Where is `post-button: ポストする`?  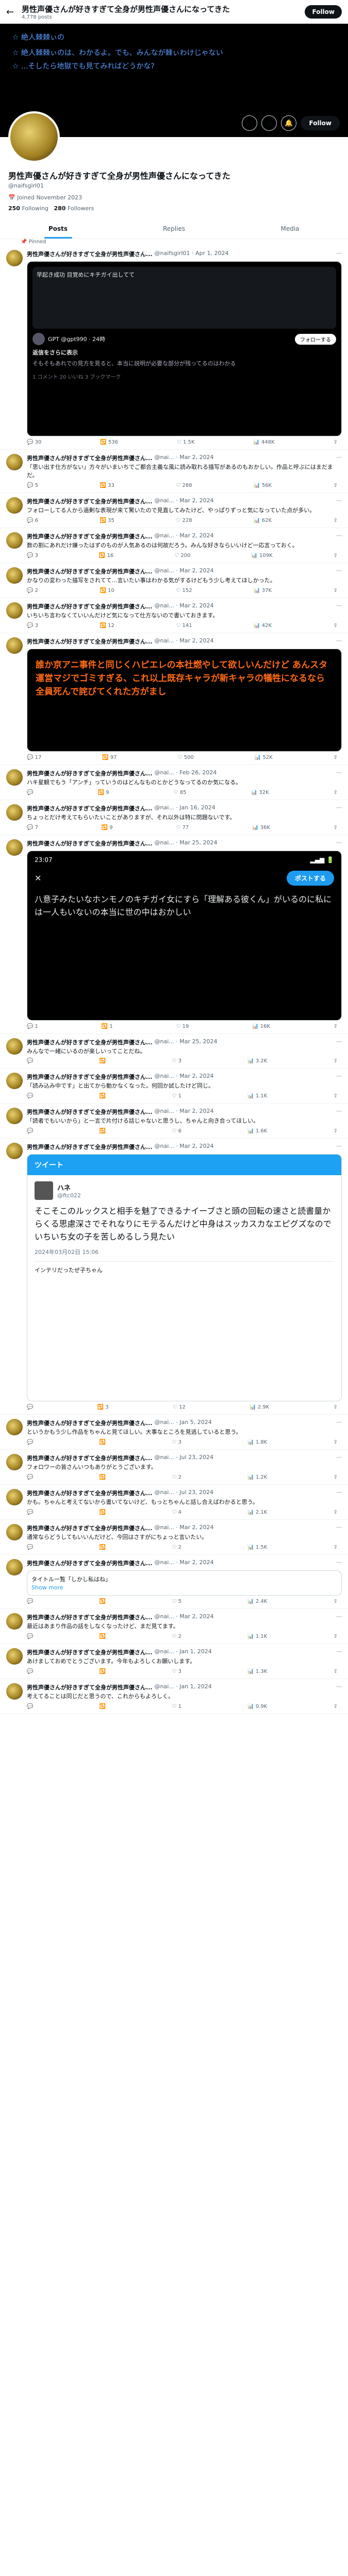
post-button: ポストする is located at coordinates (310, 878).